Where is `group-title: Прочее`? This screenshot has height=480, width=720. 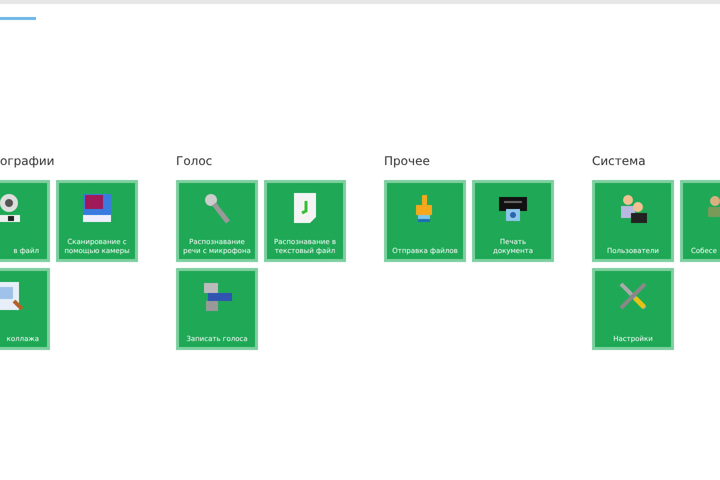 group-title: Прочее is located at coordinates (407, 161).